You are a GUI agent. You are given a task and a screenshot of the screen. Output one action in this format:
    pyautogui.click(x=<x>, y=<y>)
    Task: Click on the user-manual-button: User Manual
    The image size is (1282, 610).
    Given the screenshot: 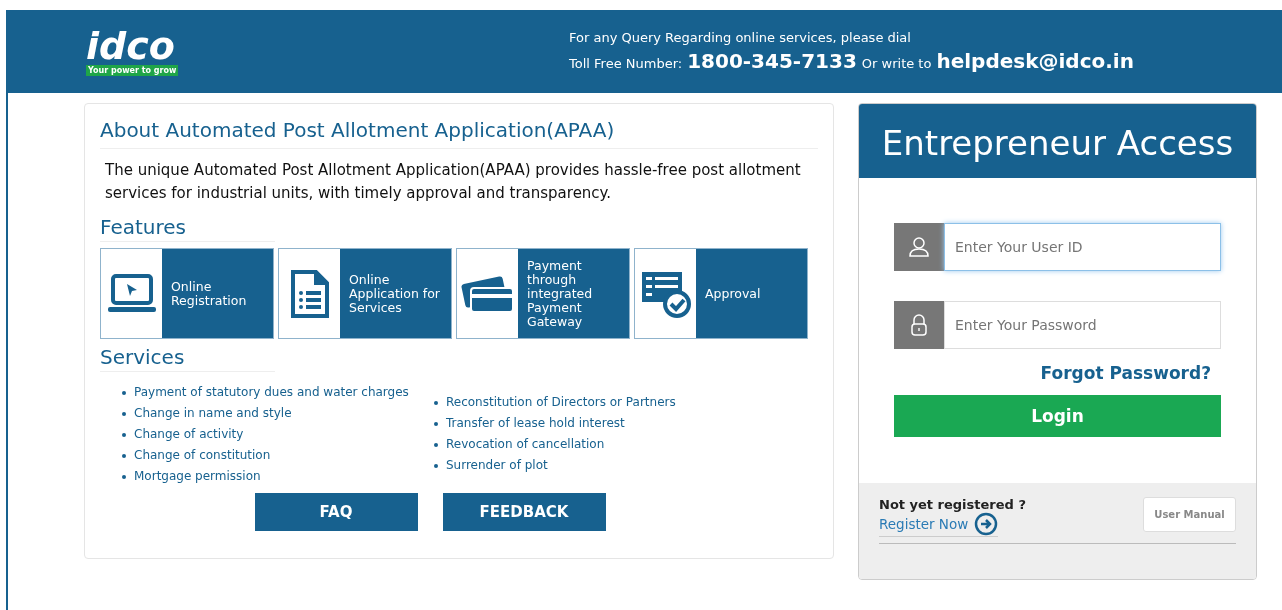 What is the action you would take?
    pyautogui.click(x=1189, y=514)
    